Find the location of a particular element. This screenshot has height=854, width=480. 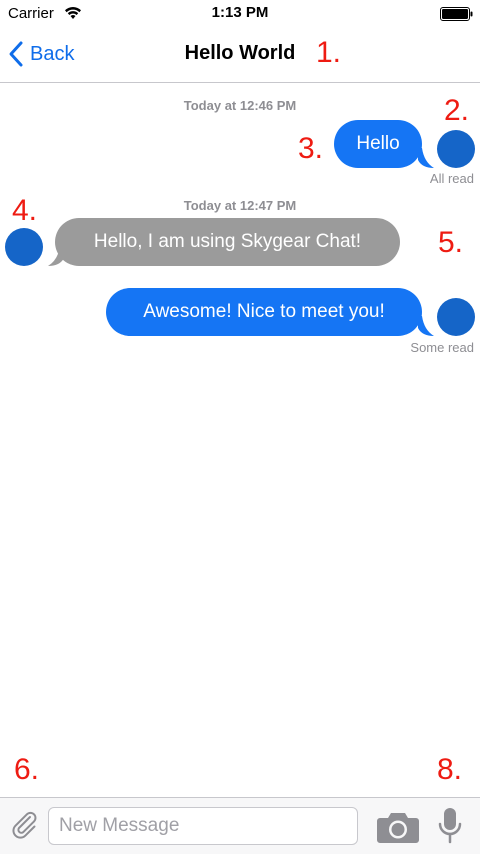

outgoing-message-bubble: Hello is located at coordinates (378, 144).